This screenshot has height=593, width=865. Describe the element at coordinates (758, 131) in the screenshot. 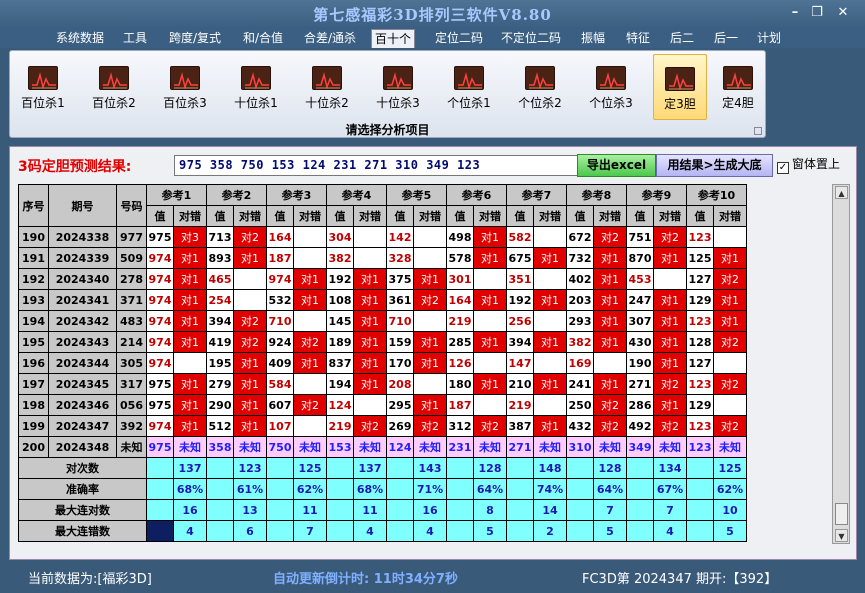

I see `expand-icon` at that location.